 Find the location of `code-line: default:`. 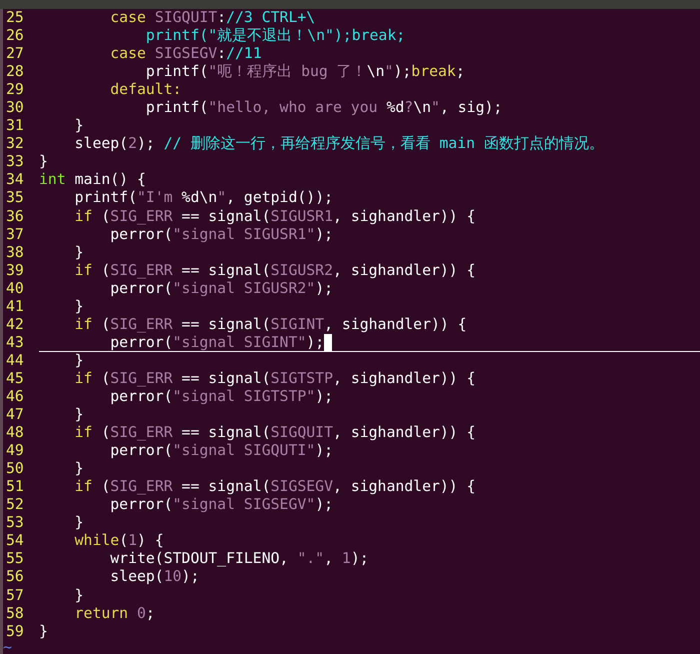

code-line: default: is located at coordinates (145, 90).